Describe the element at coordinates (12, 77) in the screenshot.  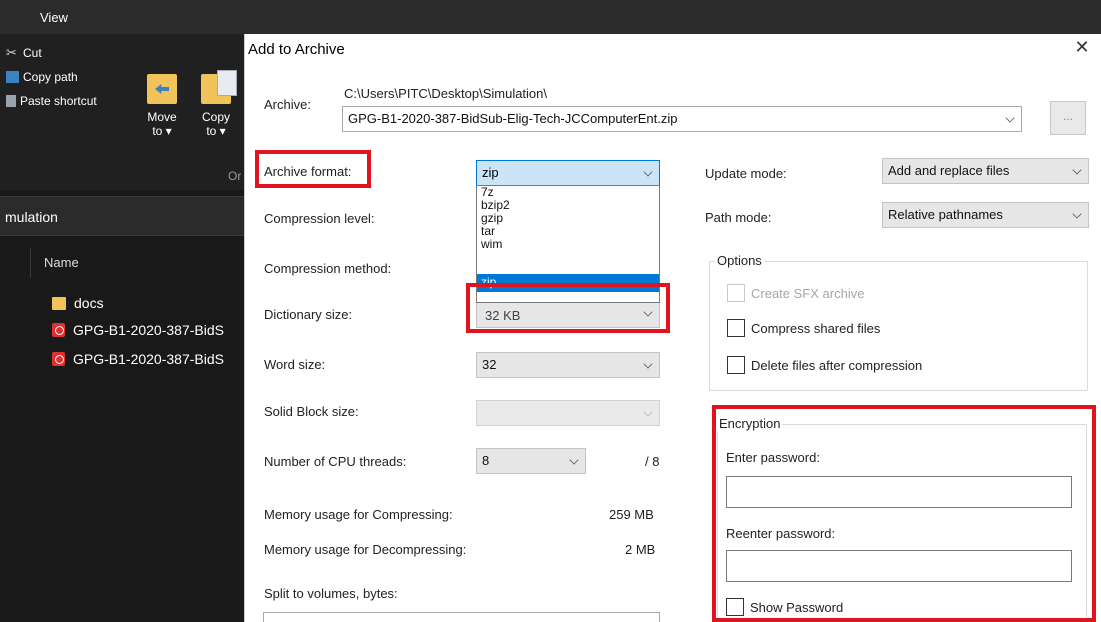
I see `copy-path-icon` at that location.